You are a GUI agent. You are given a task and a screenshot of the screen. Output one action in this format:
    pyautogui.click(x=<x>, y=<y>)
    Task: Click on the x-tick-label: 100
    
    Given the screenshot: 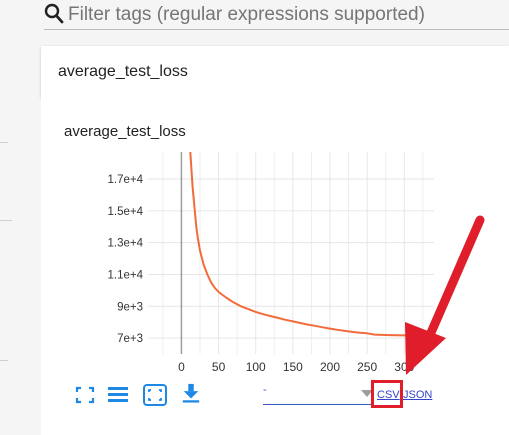 What is the action you would take?
    pyautogui.click(x=256, y=367)
    